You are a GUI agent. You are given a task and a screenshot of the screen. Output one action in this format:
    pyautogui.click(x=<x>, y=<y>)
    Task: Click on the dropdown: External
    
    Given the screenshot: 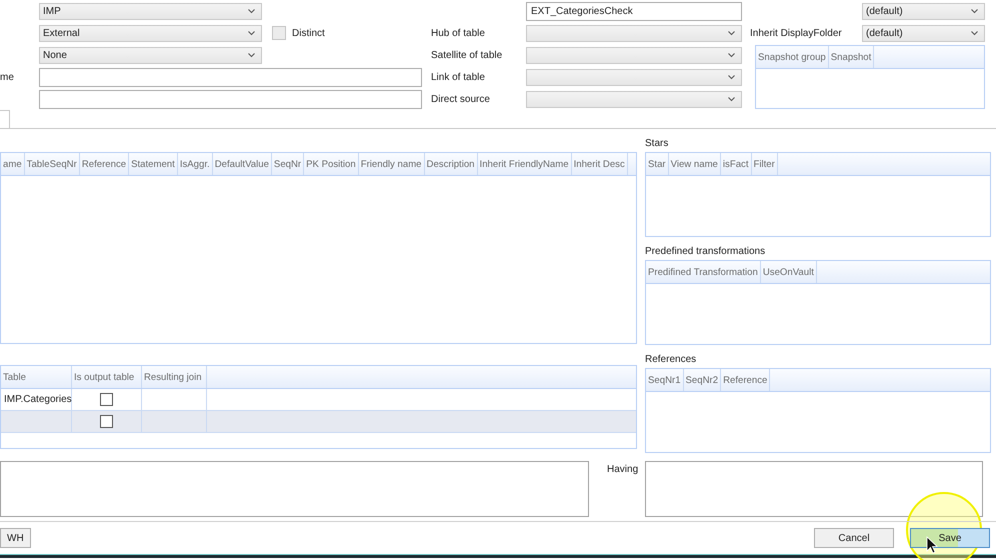 What is the action you would take?
    pyautogui.click(x=150, y=33)
    